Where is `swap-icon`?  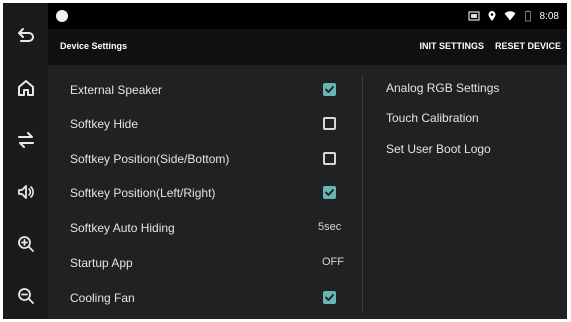
swap-icon is located at coordinates (25, 140).